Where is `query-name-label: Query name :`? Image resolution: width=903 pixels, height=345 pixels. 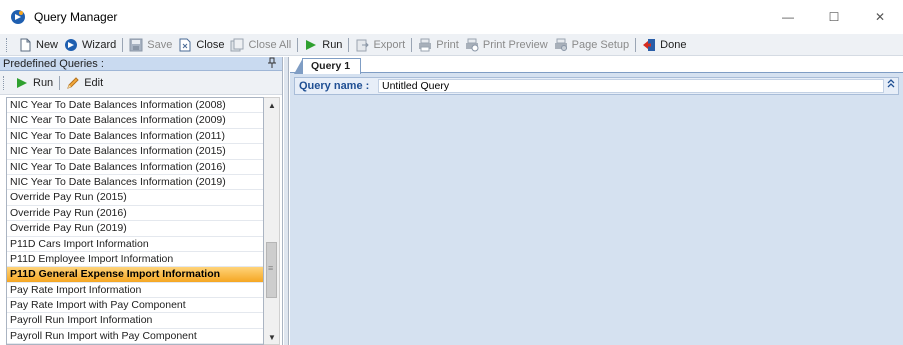
query-name-label: Query name : is located at coordinates (334, 86).